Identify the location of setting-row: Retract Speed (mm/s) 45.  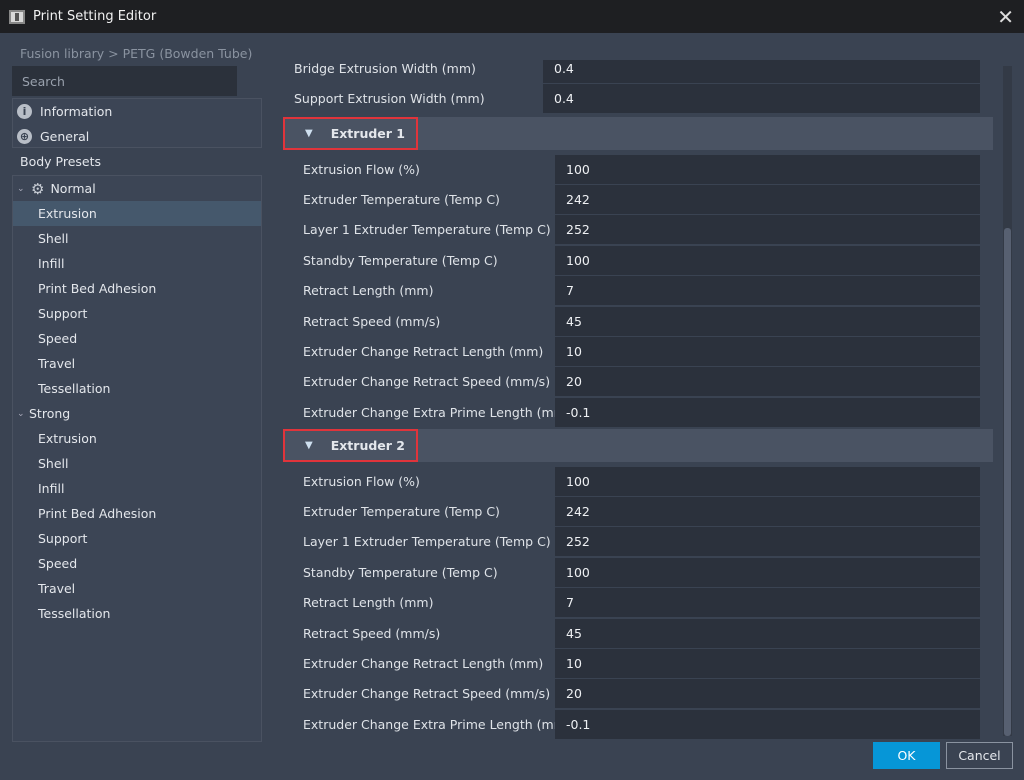
(625, 321).